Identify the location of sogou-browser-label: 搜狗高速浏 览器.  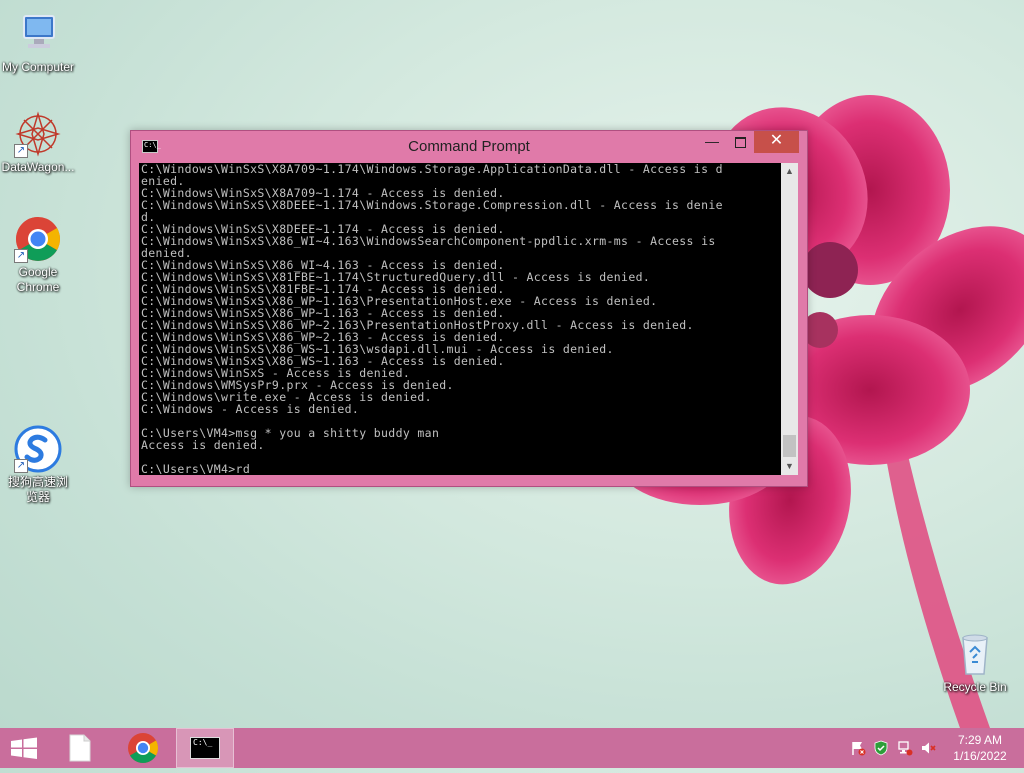
(37, 489).